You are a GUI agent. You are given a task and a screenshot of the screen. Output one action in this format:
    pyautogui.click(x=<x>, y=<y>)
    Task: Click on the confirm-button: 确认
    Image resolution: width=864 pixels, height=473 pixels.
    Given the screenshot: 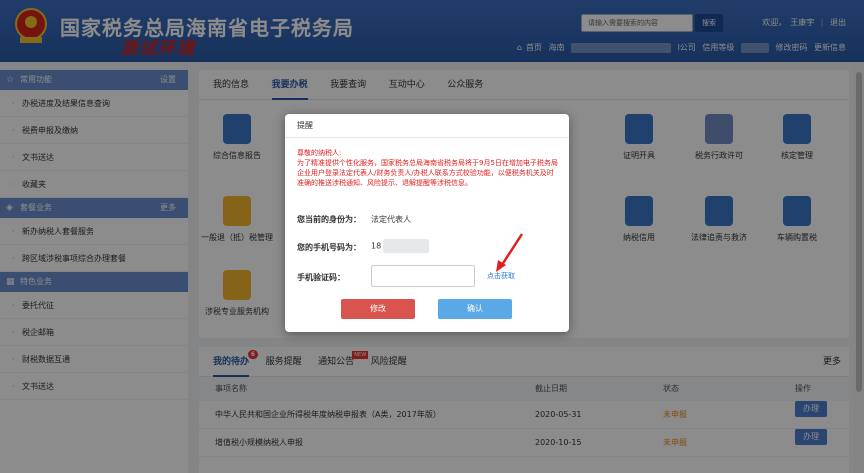 What is the action you would take?
    pyautogui.click(x=475, y=309)
    